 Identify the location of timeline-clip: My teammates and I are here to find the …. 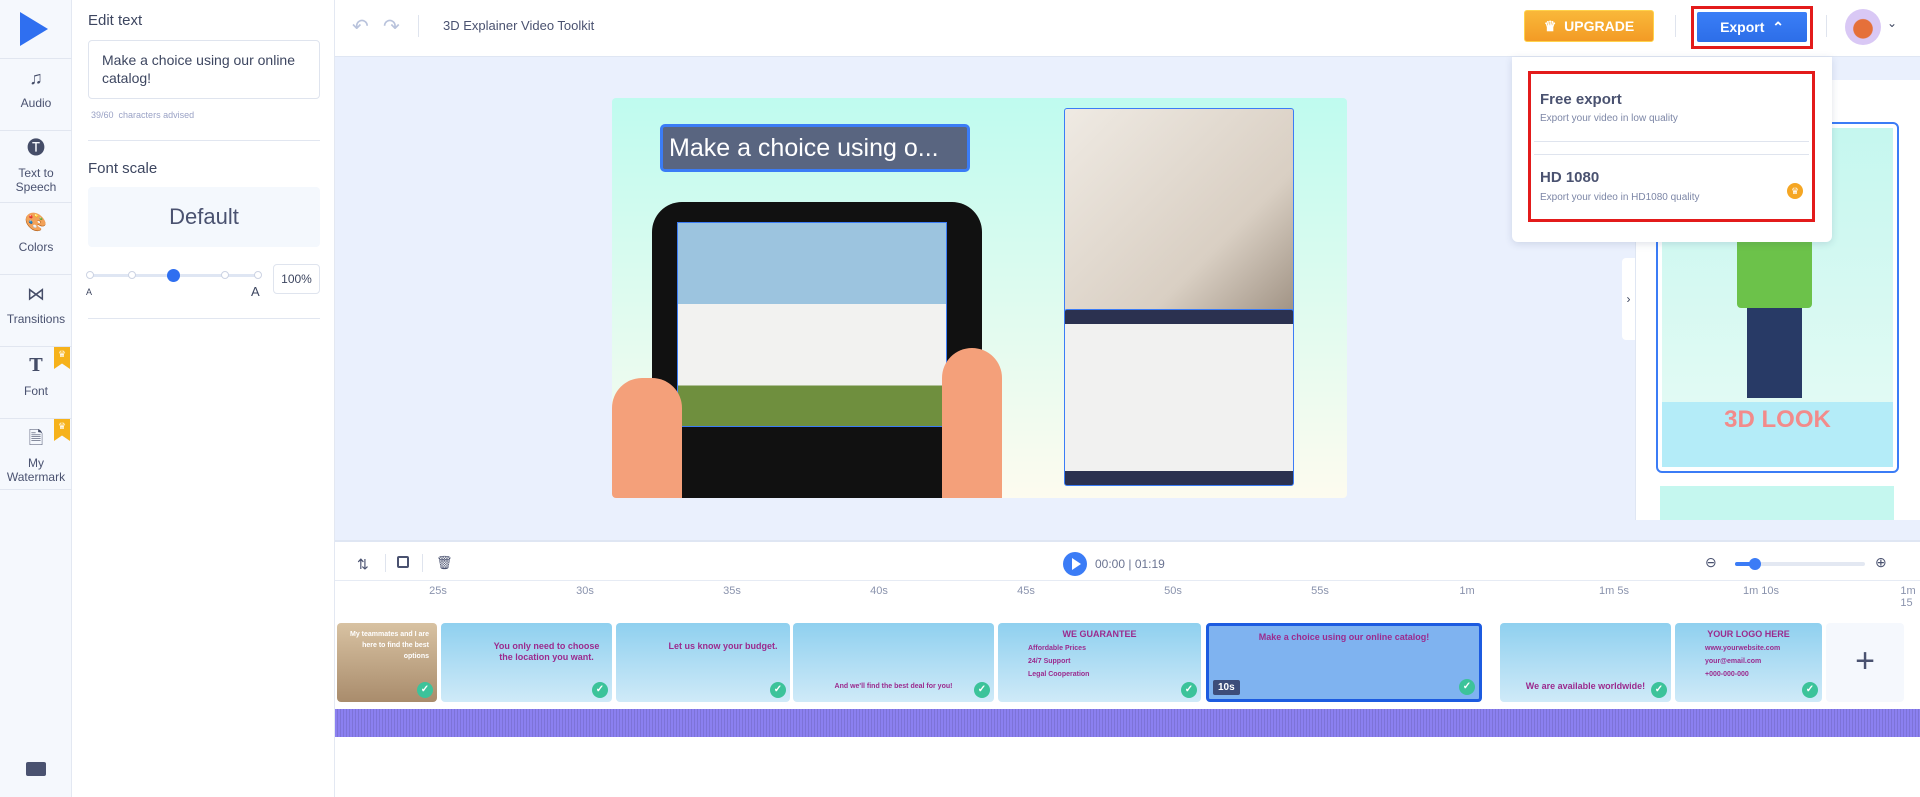
(387, 662).